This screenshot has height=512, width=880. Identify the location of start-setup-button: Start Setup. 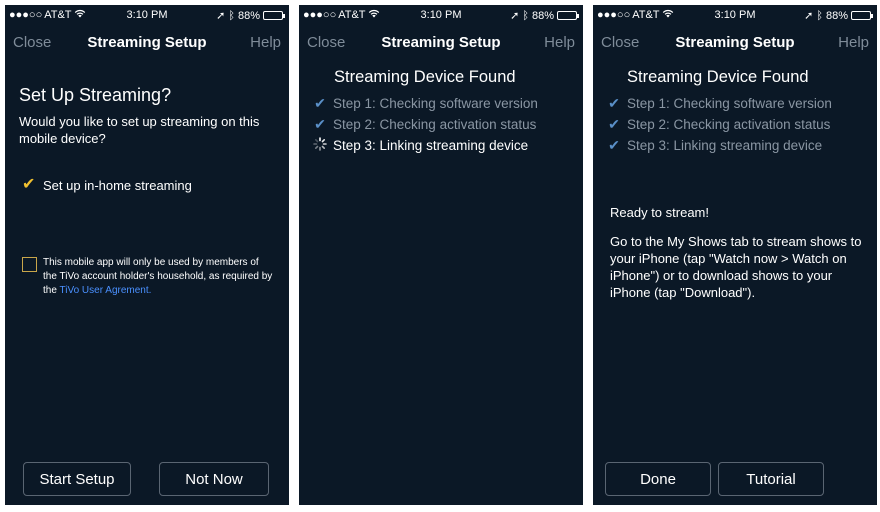
(77, 479).